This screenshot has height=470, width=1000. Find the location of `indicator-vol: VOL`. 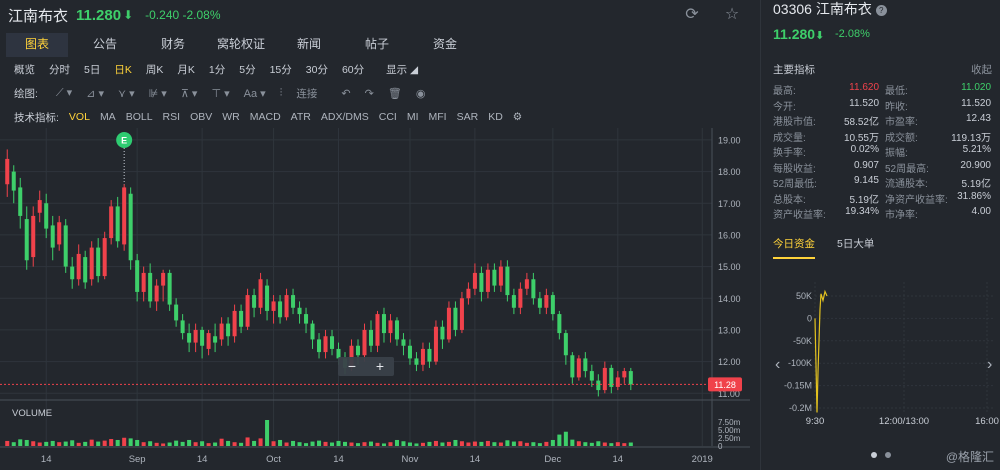

indicator-vol: VOL is located at coordinates (79, 117).